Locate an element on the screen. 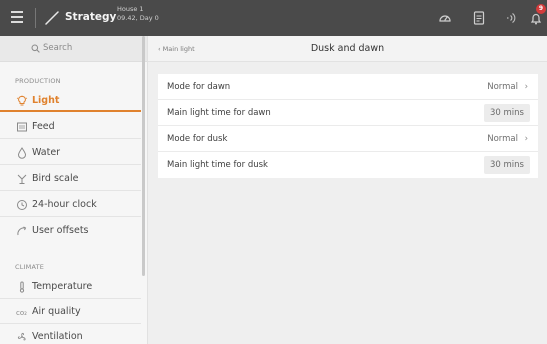 The width and height of the screenshot is (547, 344). feed-icon is located at coordinates (22, 127).